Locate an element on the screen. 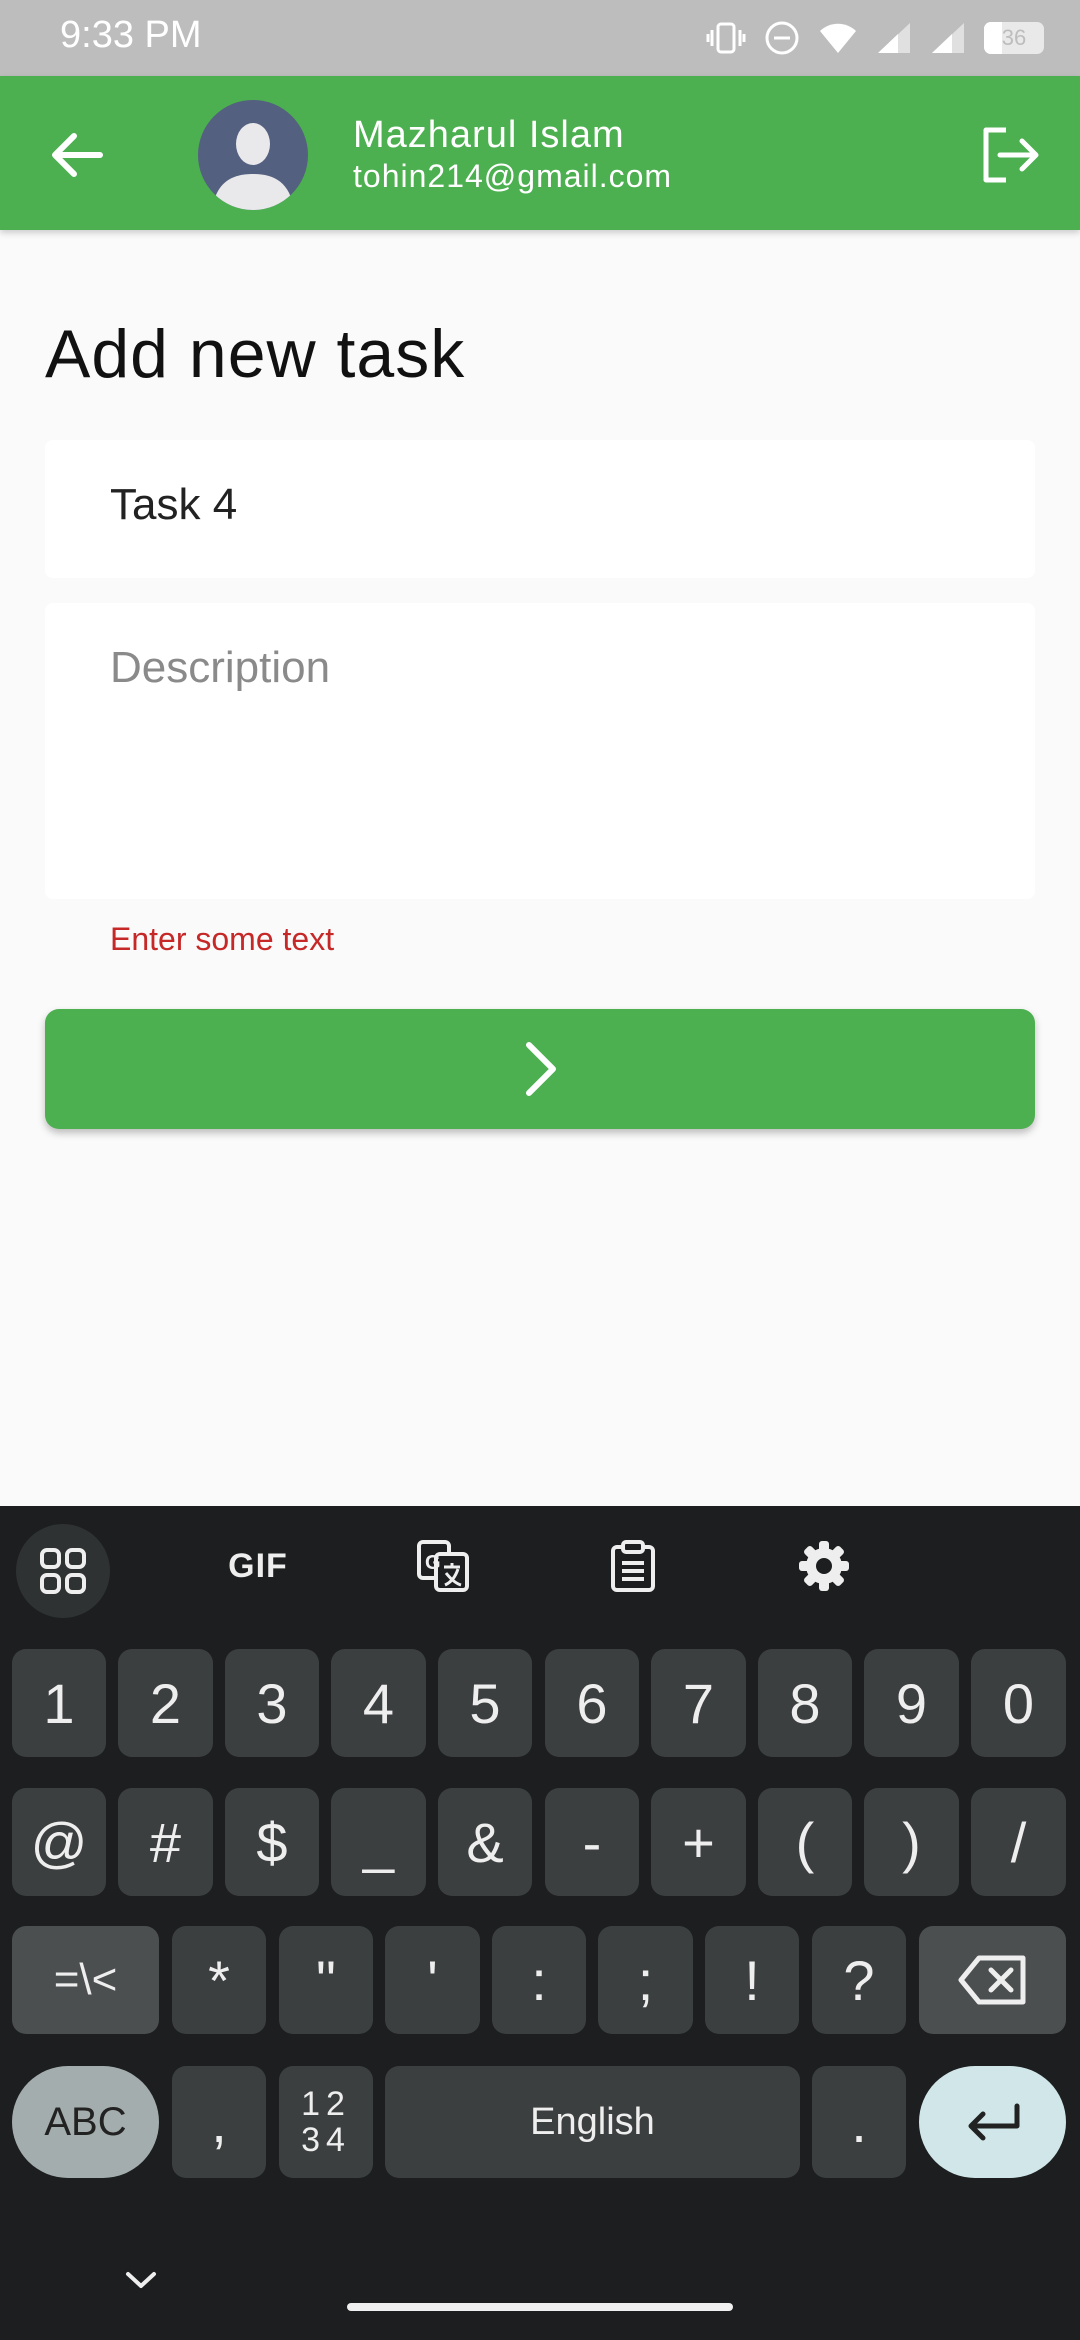 This screenshot has width=1080, height=2340. abc-key: ABC is located at coordinates (85, 2122).